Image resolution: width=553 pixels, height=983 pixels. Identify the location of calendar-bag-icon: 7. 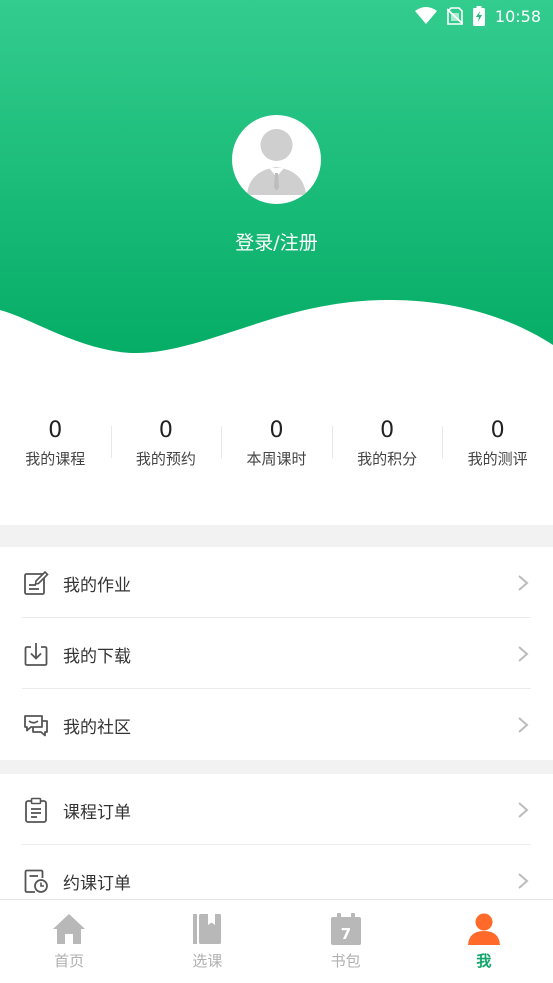
(345, 929).